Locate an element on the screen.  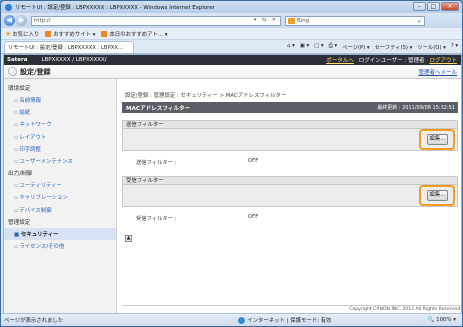
close-button: ✕ is located at coordinates (450, 6).